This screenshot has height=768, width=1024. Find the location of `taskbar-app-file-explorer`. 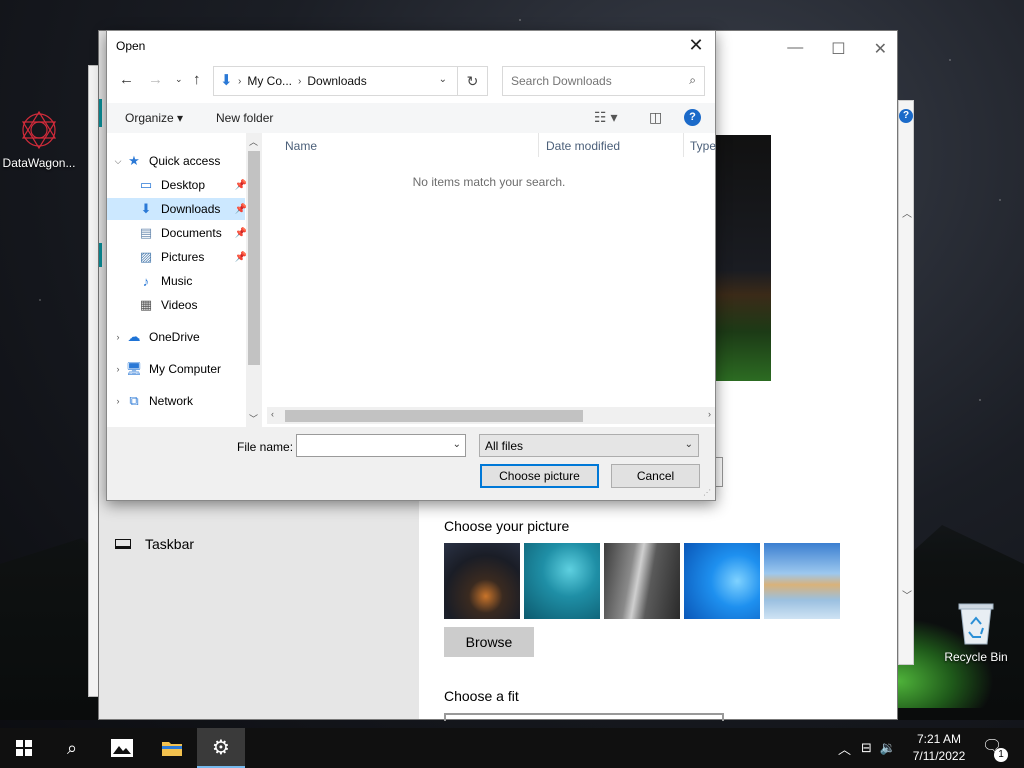

taskbar-app-file-explorer is located at coordinates (172, 748).